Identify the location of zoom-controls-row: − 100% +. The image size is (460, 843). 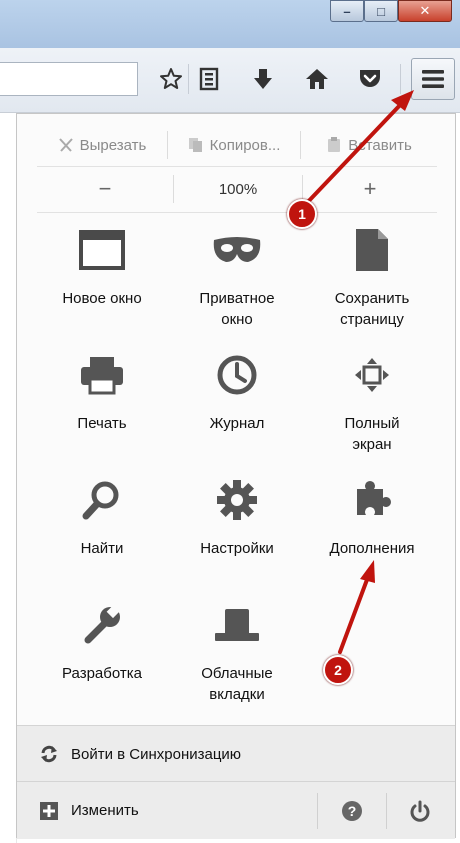
(237, 189).